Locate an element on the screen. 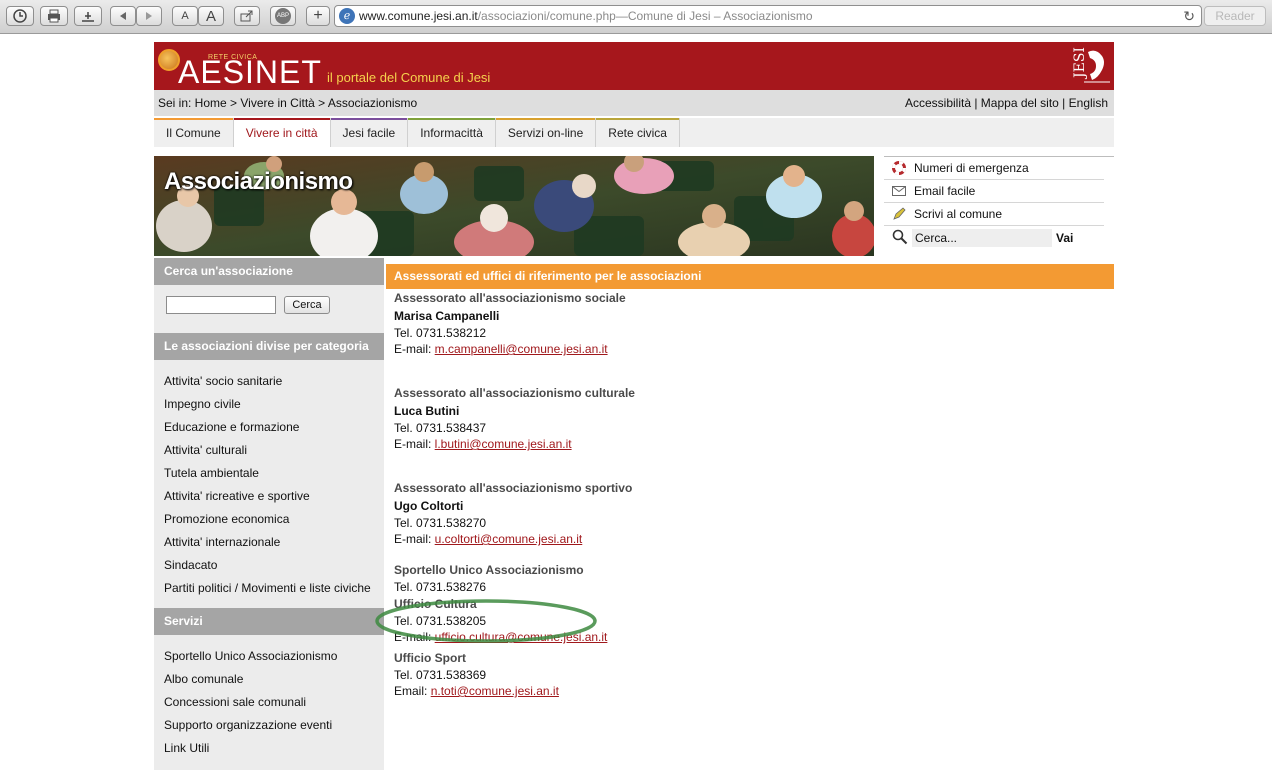  nav-tab: Il Comune is located at coordinates (194, 132).